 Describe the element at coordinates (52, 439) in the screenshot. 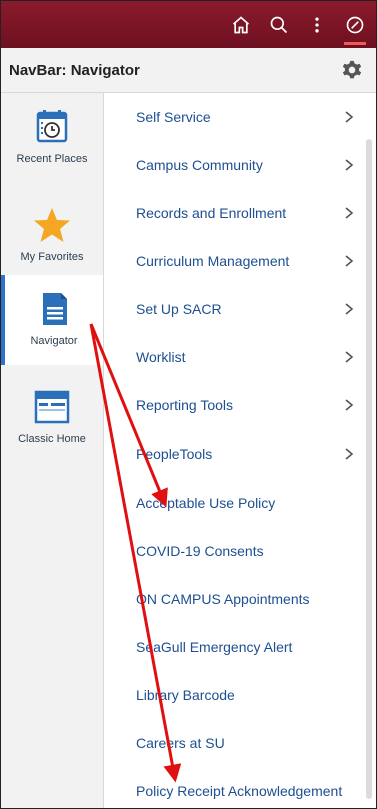

I see `sidebar-item-label: Classic Home` at that location.